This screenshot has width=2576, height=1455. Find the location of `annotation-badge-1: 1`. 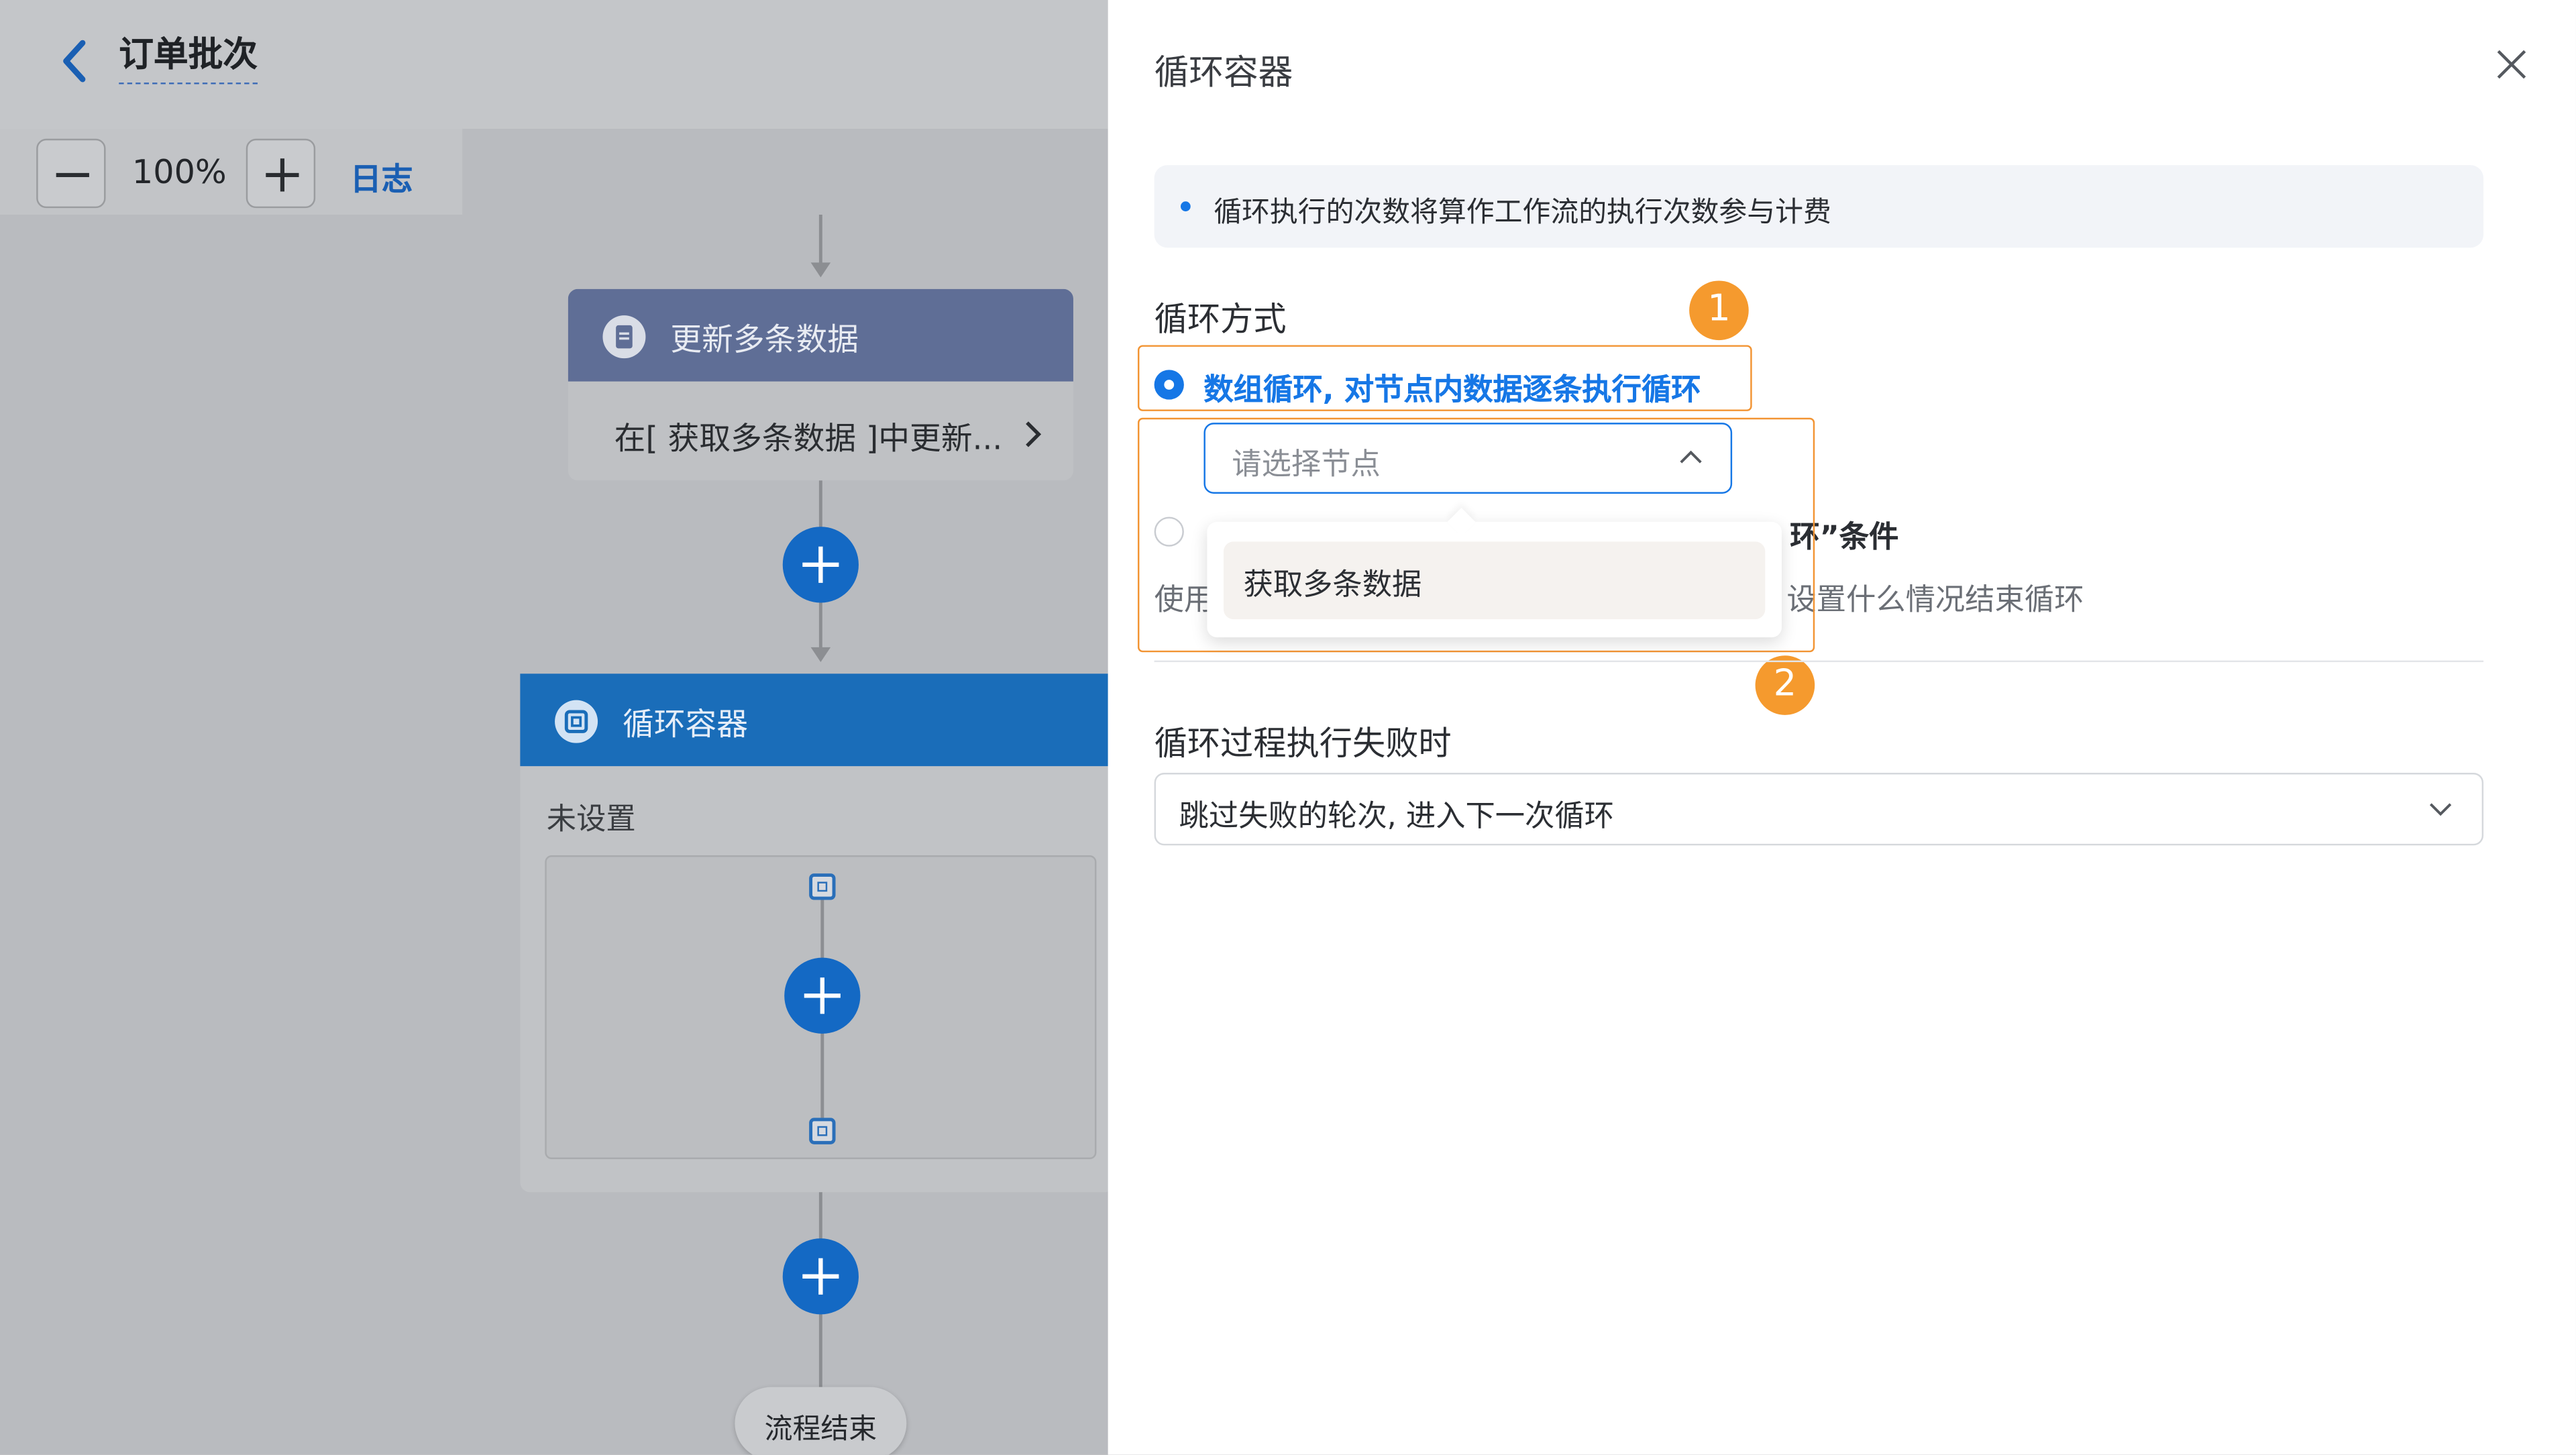

annotation-badge-1: 1 is located at coordinates (1719, 310).